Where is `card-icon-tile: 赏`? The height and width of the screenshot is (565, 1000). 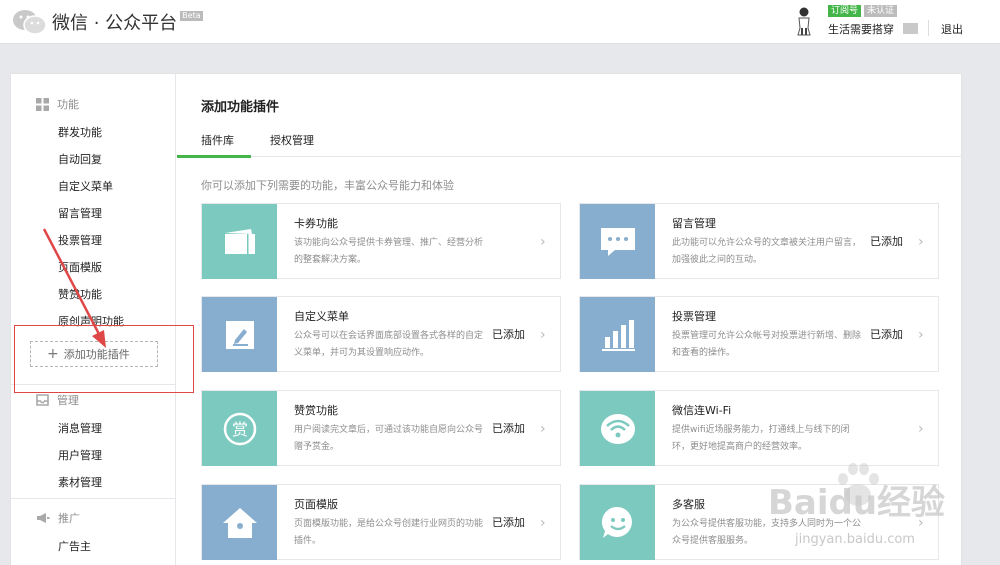 card-icon-tile: 赏 is located at coordinates (239, 428).